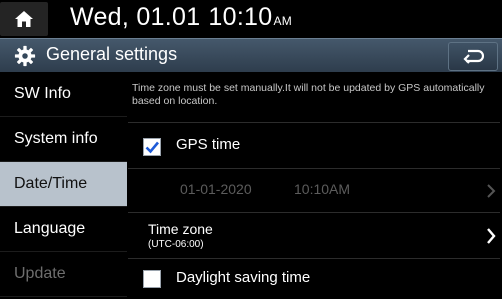 The height and width of the screenshot is (299, 502). I want to click on manual-date-value: 01-01-2020, so click(216, 189).